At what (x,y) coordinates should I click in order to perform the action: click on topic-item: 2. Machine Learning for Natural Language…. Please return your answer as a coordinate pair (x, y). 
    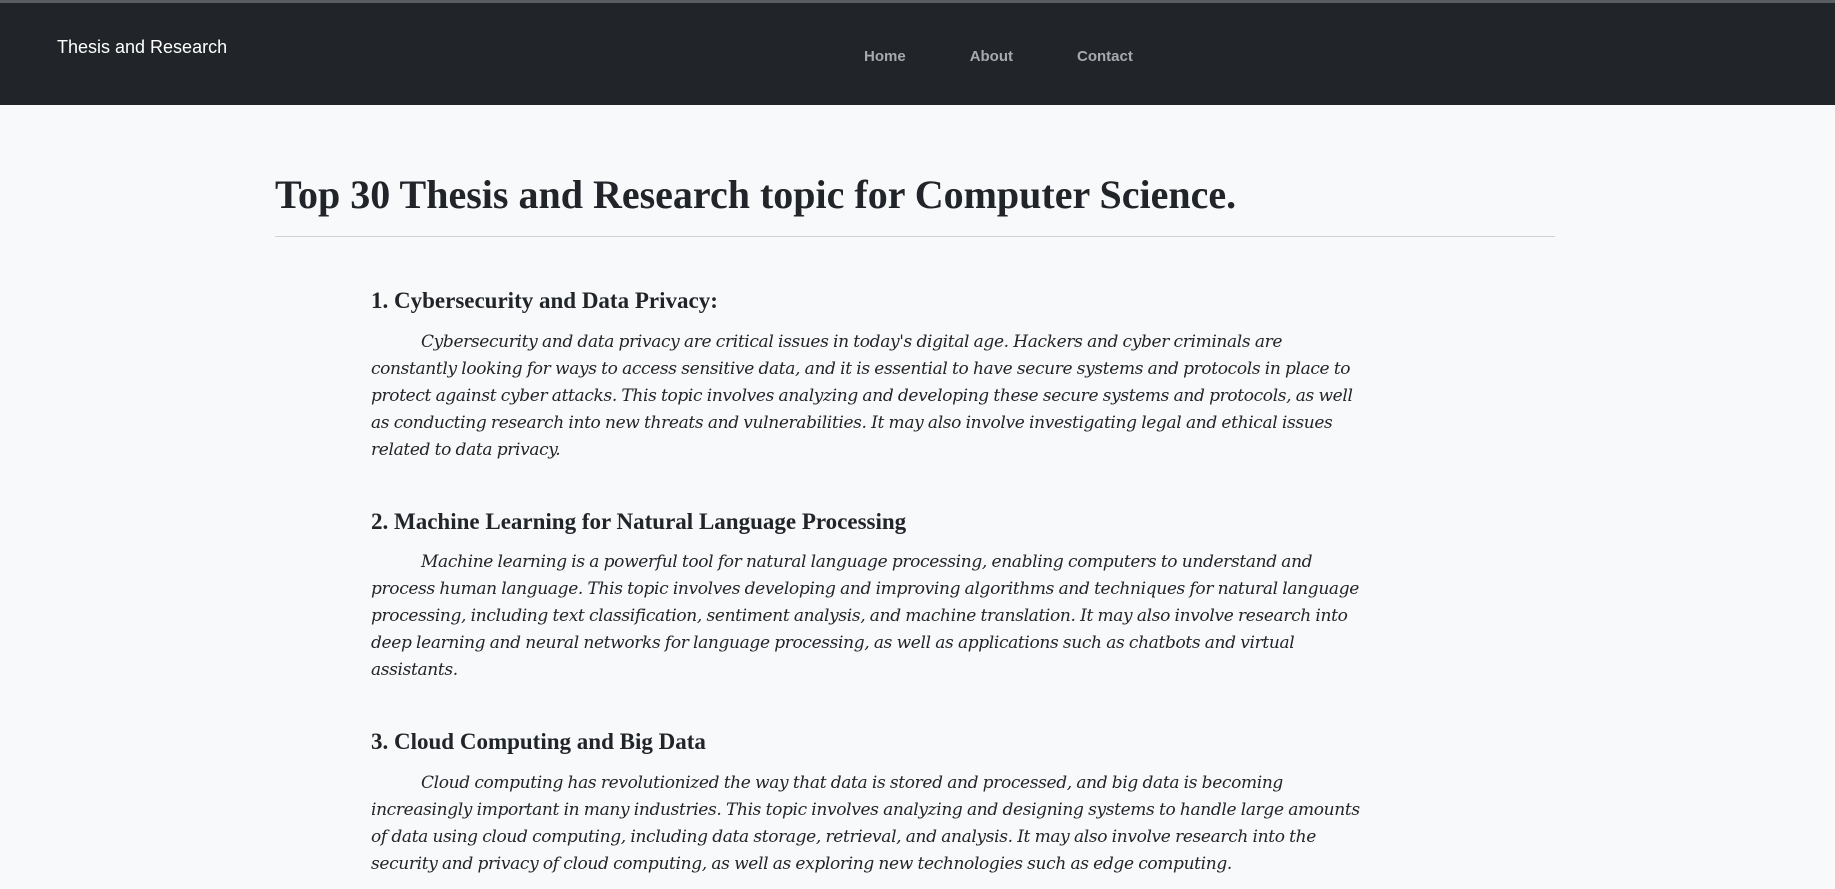
    Looking at the image, I should click on (866, 596).